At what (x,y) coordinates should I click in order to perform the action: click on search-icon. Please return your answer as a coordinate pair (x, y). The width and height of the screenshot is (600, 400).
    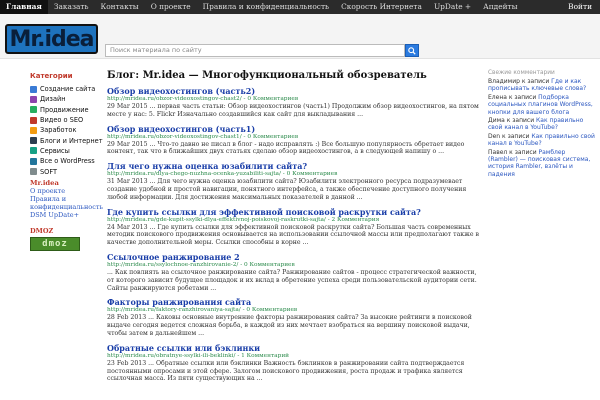
    Looking at the image, I should click on (412, 50).